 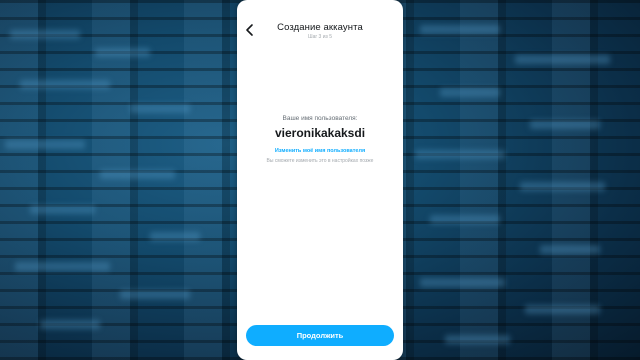 What do you see at coordinates (320, 335) in the screenshot?
I see `continue-button: Продолжить` at bounding box center [320, 335].